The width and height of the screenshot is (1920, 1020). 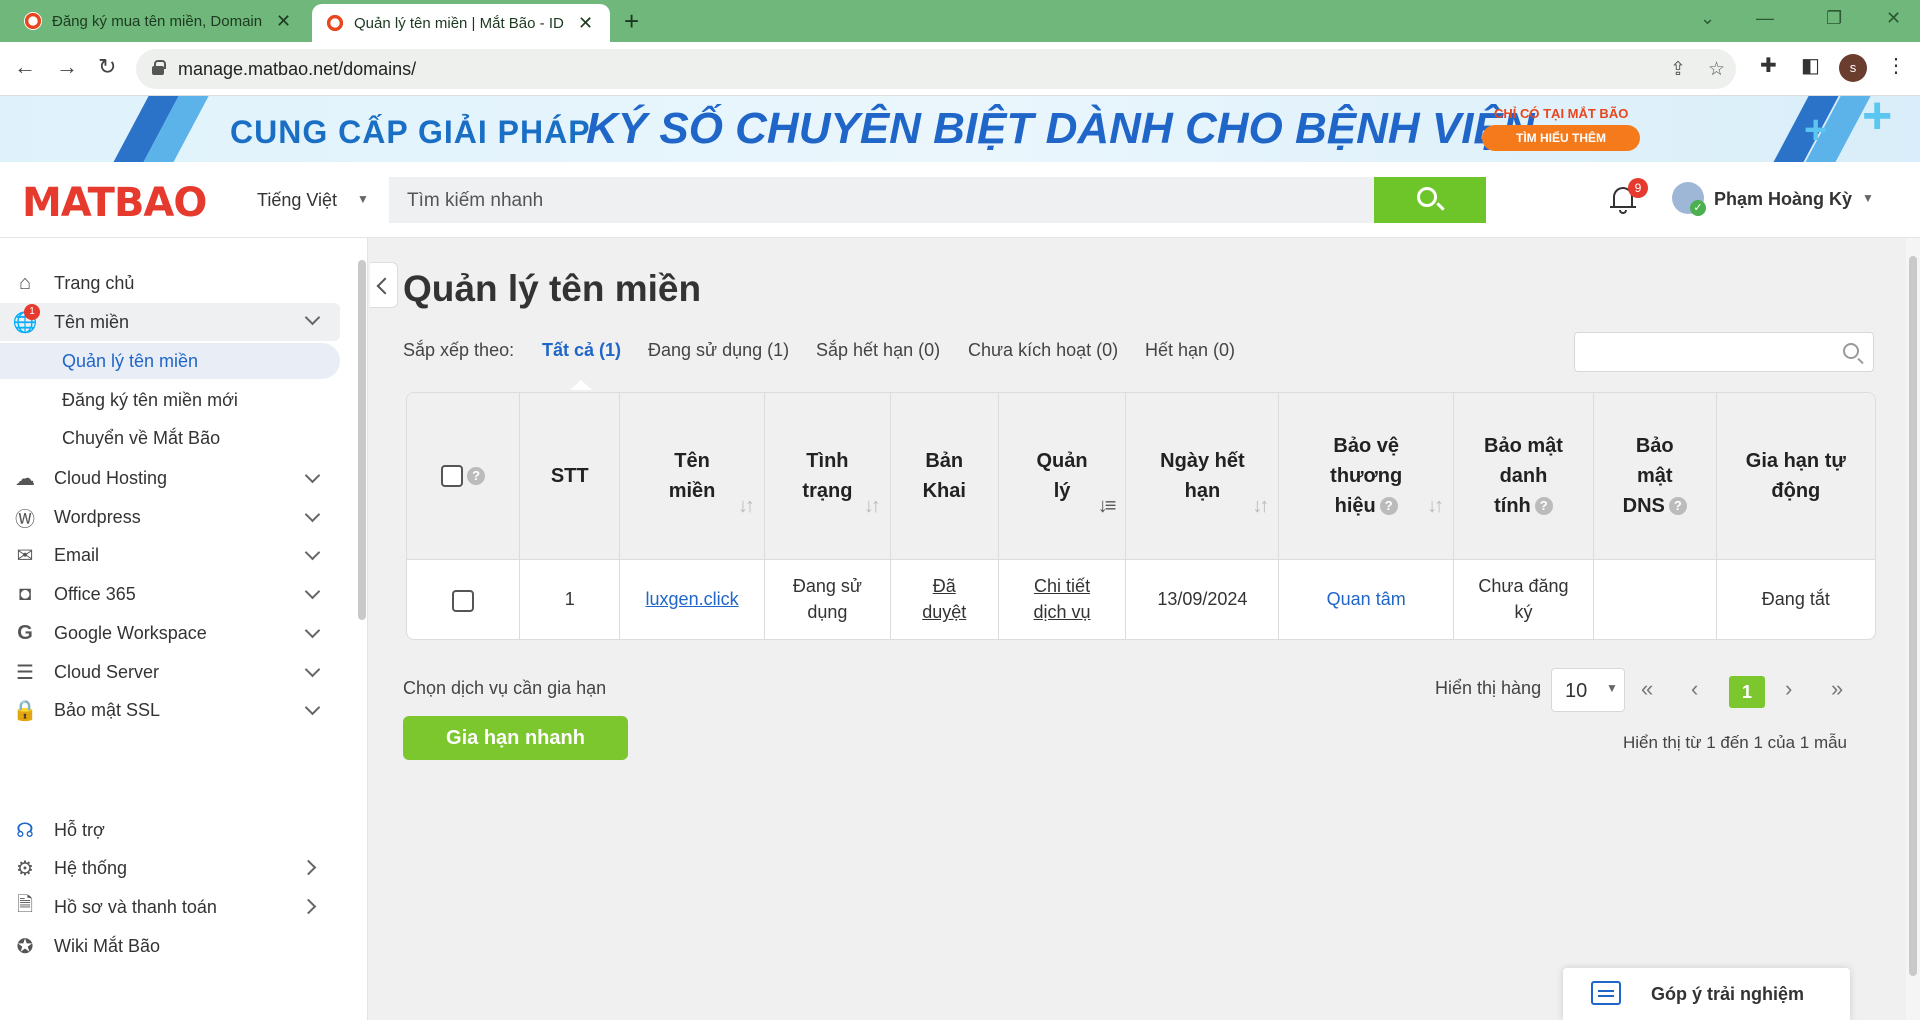 I want to click on lock-icon, so click(x=159, y=67).